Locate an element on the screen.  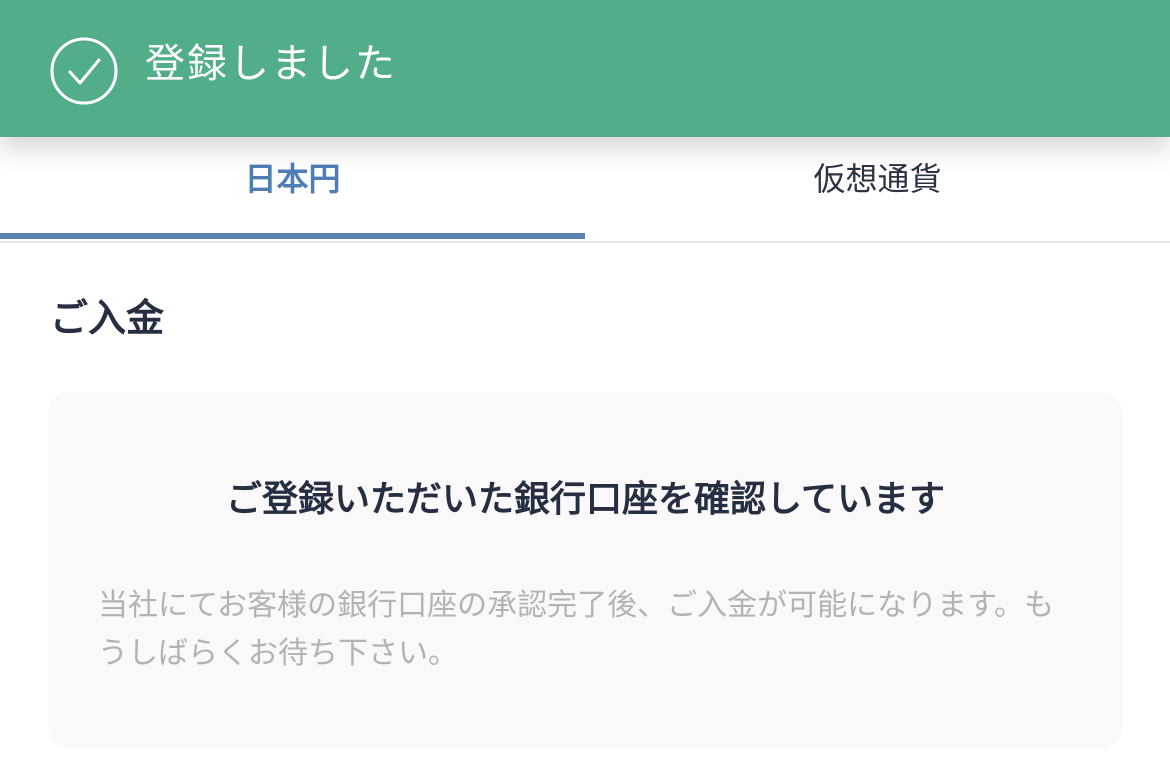
toast-message: 登録しました is located at coordinates (271, 64).